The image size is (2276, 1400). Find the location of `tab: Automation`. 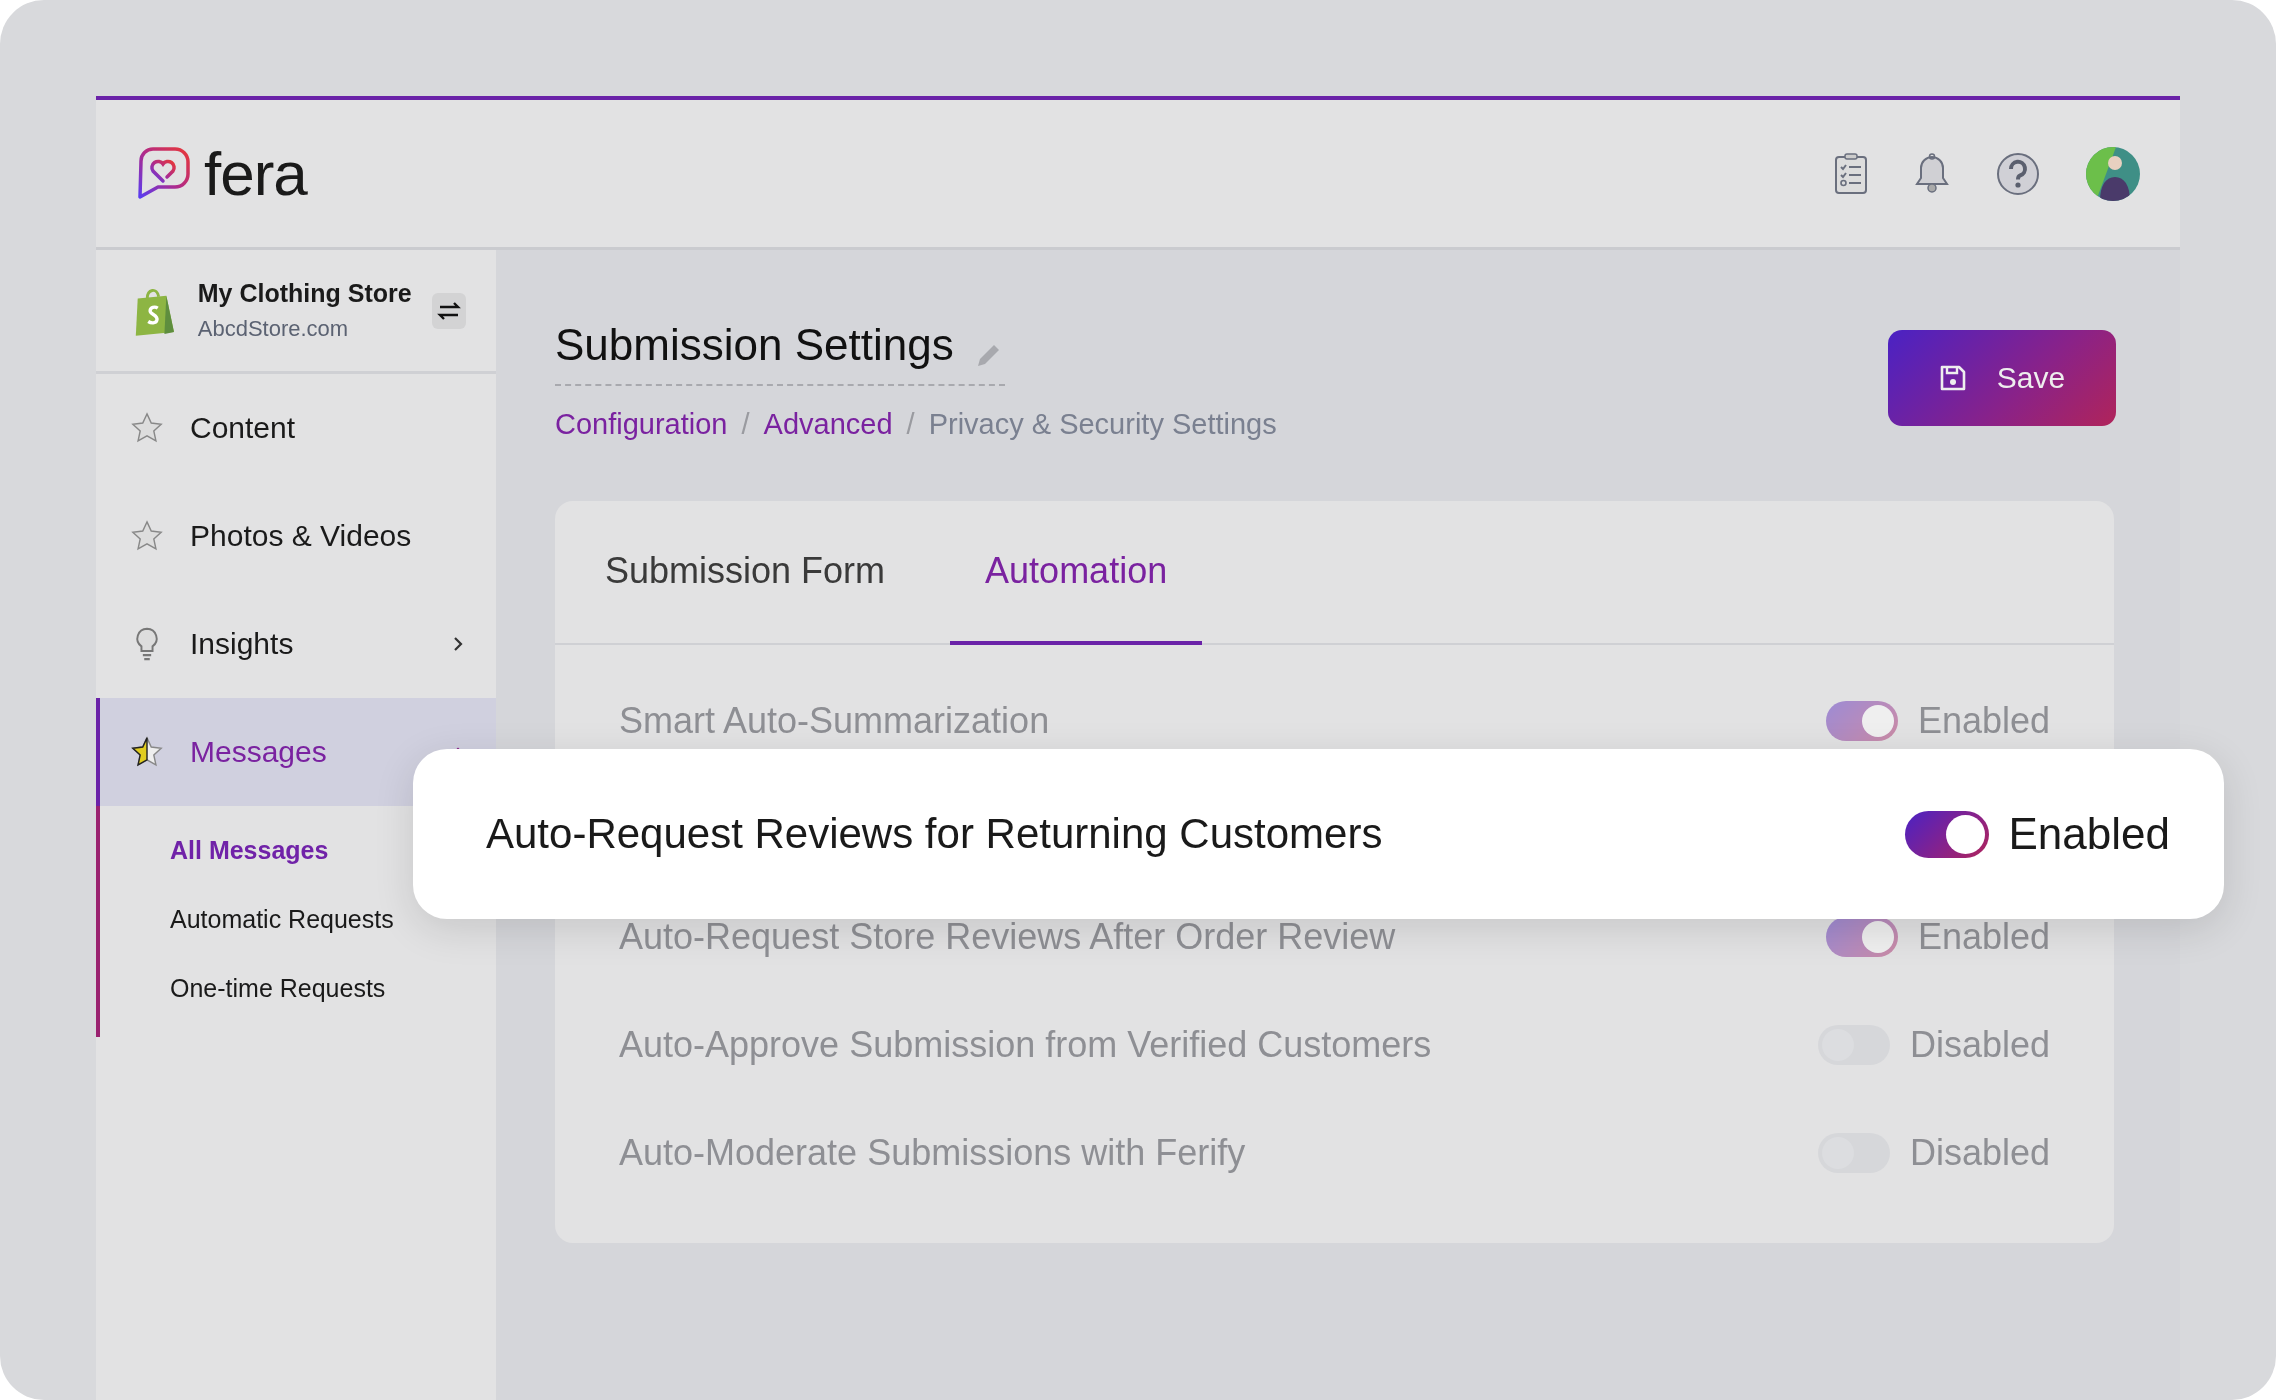

tab: Automation is located at coordinates (1076, 573).